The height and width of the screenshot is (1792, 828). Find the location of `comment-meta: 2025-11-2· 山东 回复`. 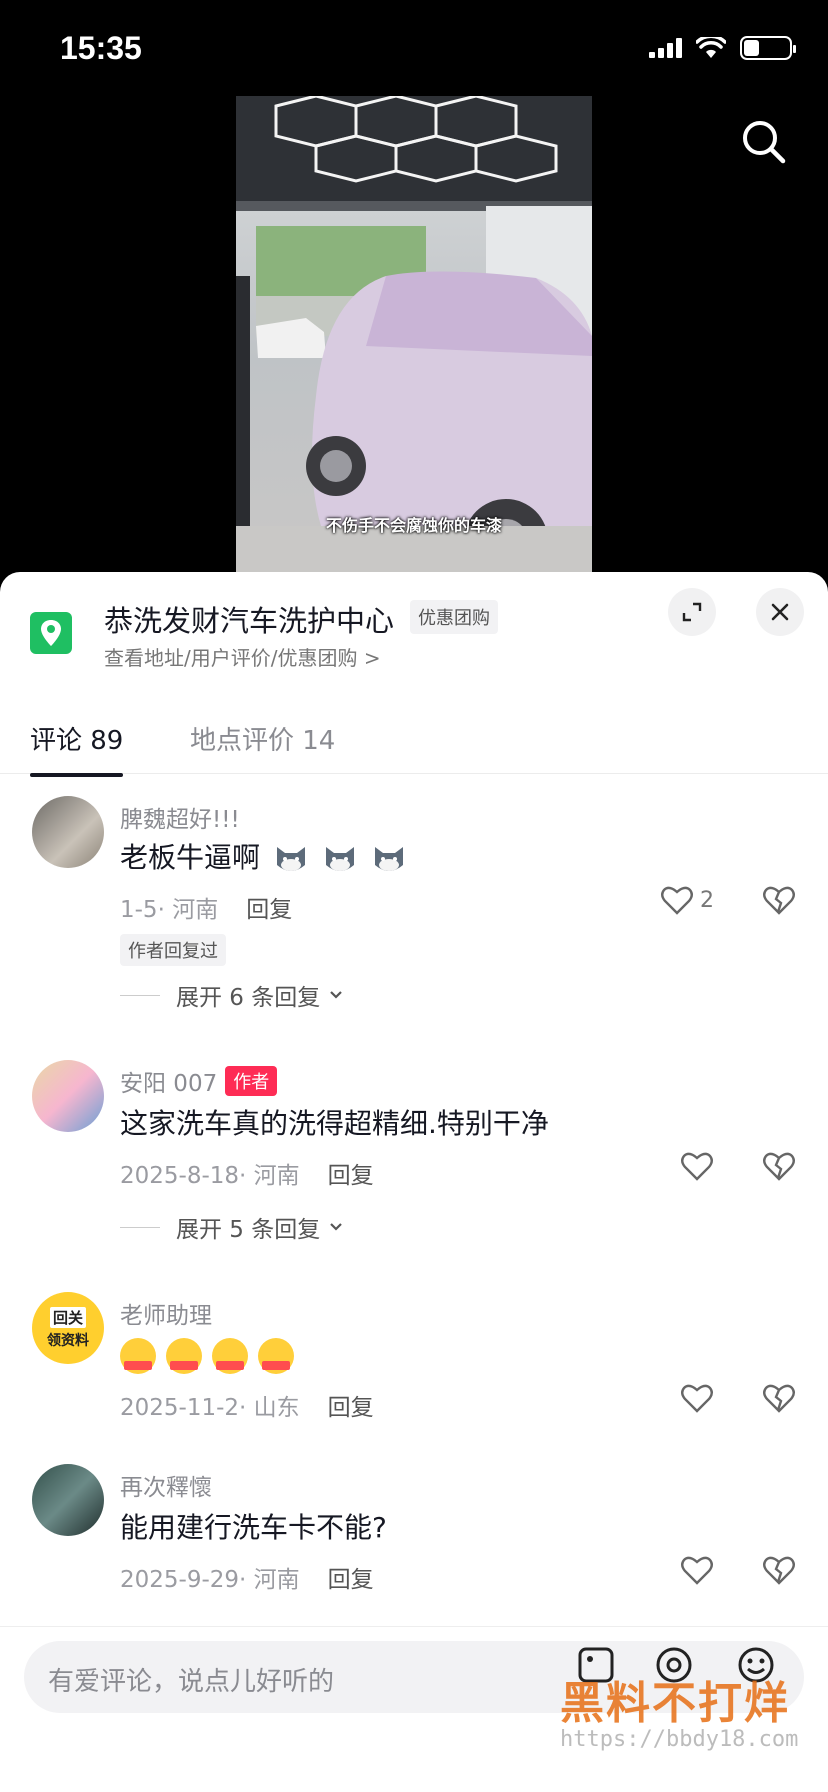

comment-meta: 2025-11-2· 山东 回复 is located at coordinates (247, 1405).